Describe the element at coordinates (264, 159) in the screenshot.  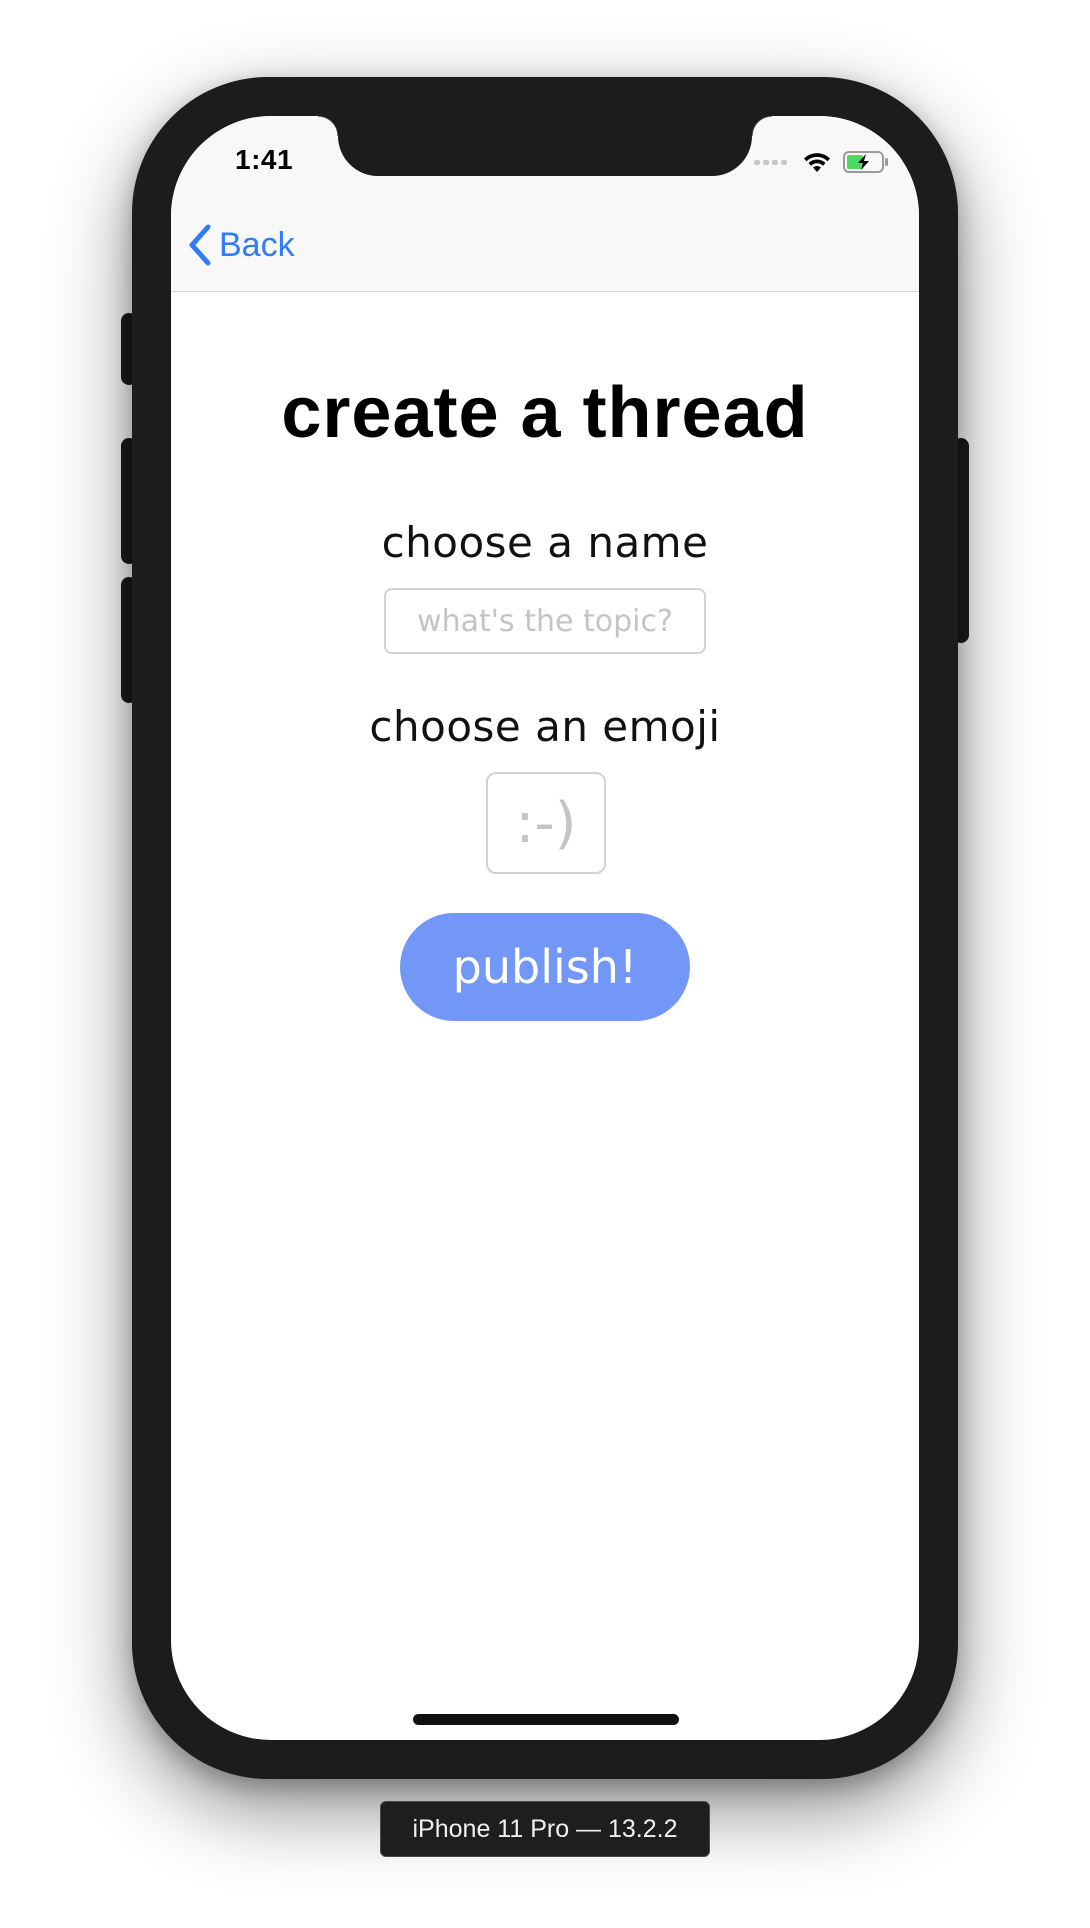
I see `status-time: 1:41` at that location.